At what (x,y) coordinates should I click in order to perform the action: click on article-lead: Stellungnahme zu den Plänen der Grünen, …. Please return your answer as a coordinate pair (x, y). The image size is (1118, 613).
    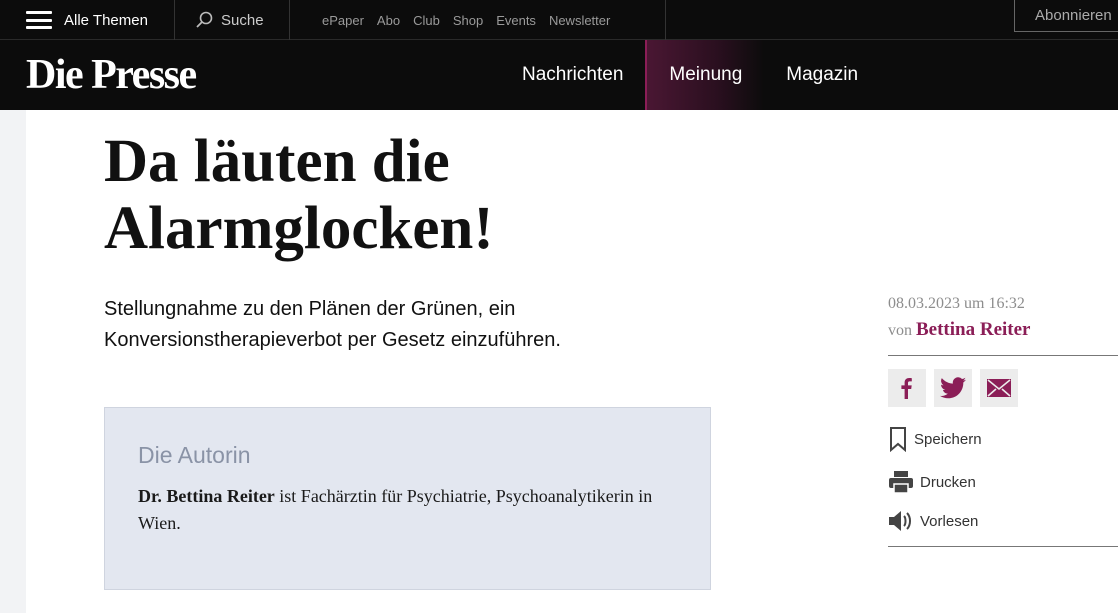
    Looking at the image, I should click on (332, 324).